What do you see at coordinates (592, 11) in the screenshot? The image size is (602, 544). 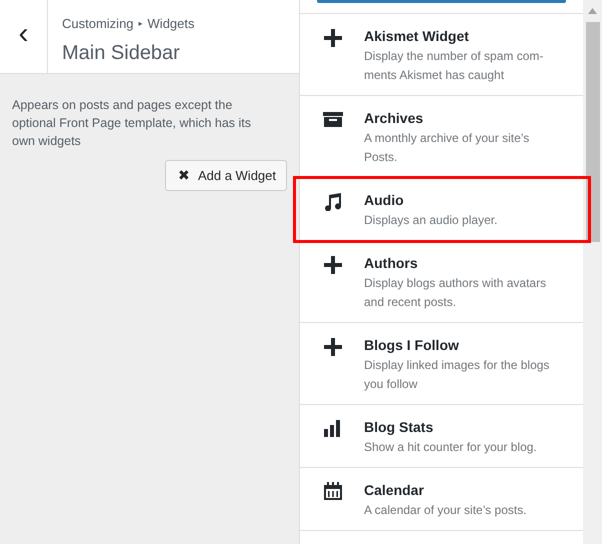 I see `scroll-up-icon` at bounding box center [592, 11].